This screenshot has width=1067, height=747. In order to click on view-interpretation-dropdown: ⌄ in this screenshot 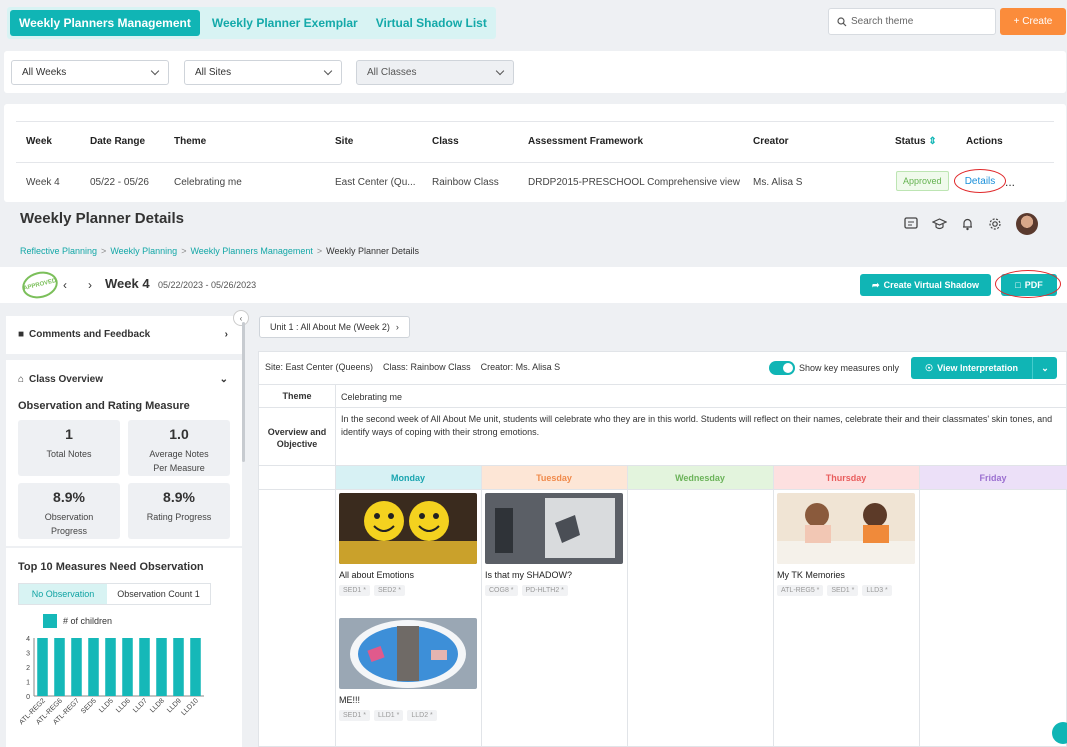, I will do `click(1045, 368)`.